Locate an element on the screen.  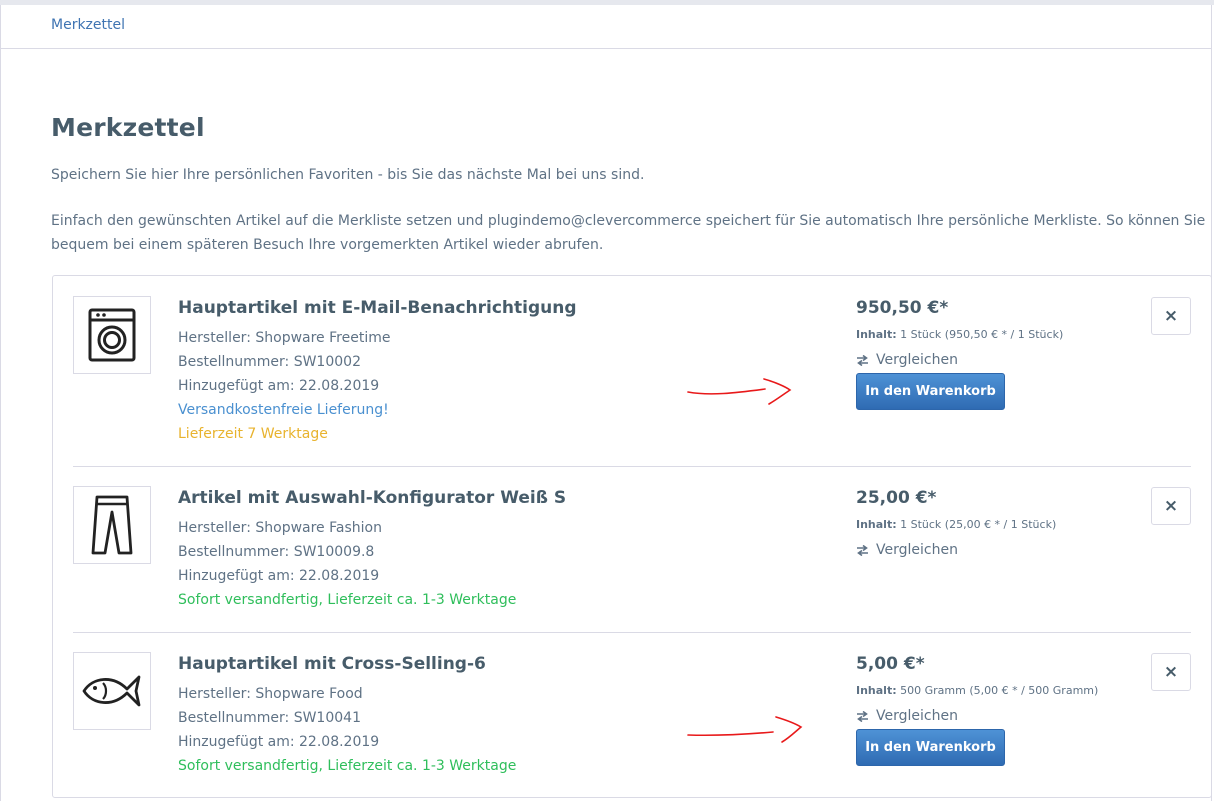
delivery-info: Lieferzeit 7 Werktage is located at coordinates (253, 434).